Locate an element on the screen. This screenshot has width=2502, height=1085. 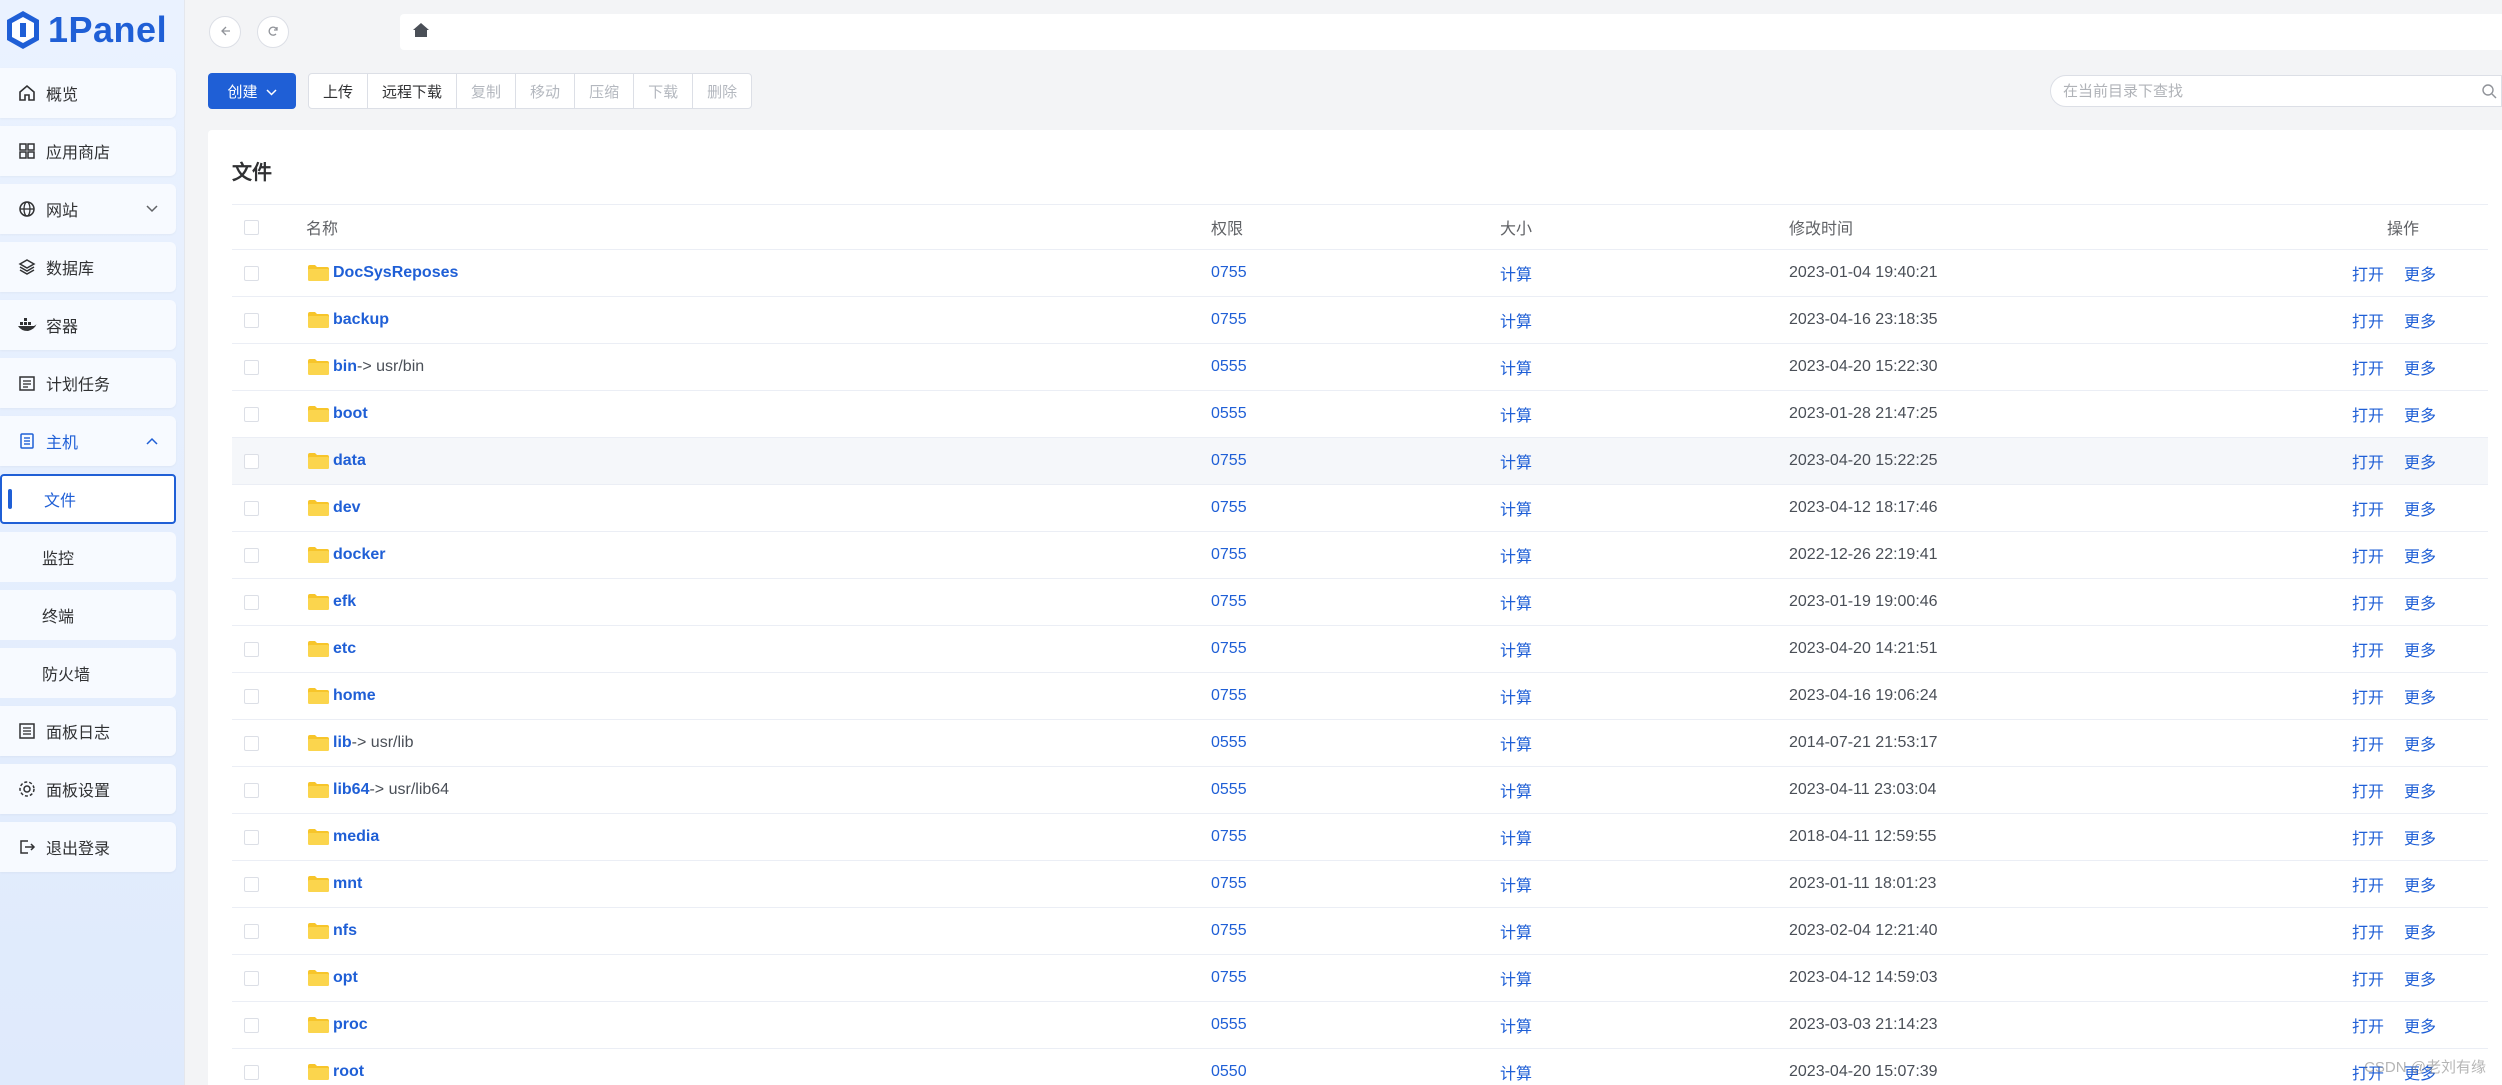
header-time: 修改时间 is located at coordinates (1821, 227).